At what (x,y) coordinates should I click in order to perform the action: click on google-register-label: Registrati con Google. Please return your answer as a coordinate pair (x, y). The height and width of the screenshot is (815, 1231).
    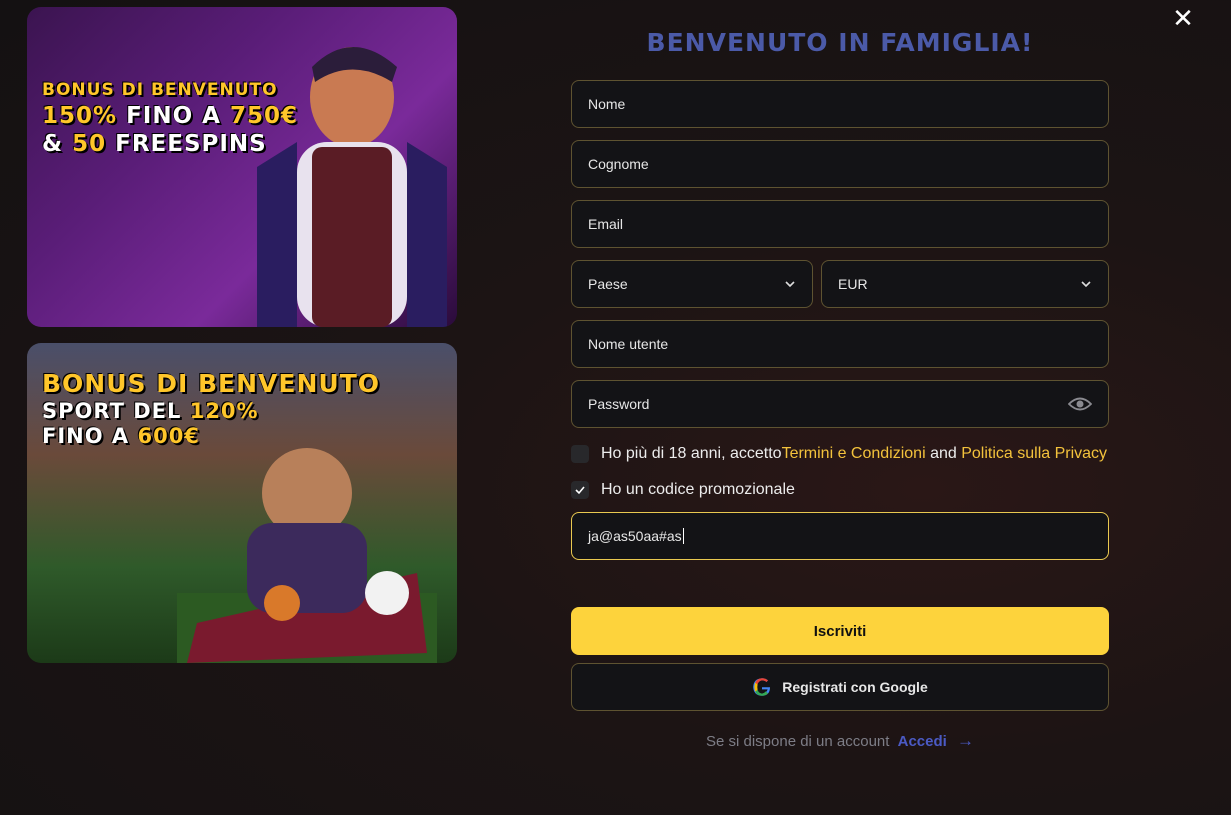
    Looking at the image, I should click on (855, 687).